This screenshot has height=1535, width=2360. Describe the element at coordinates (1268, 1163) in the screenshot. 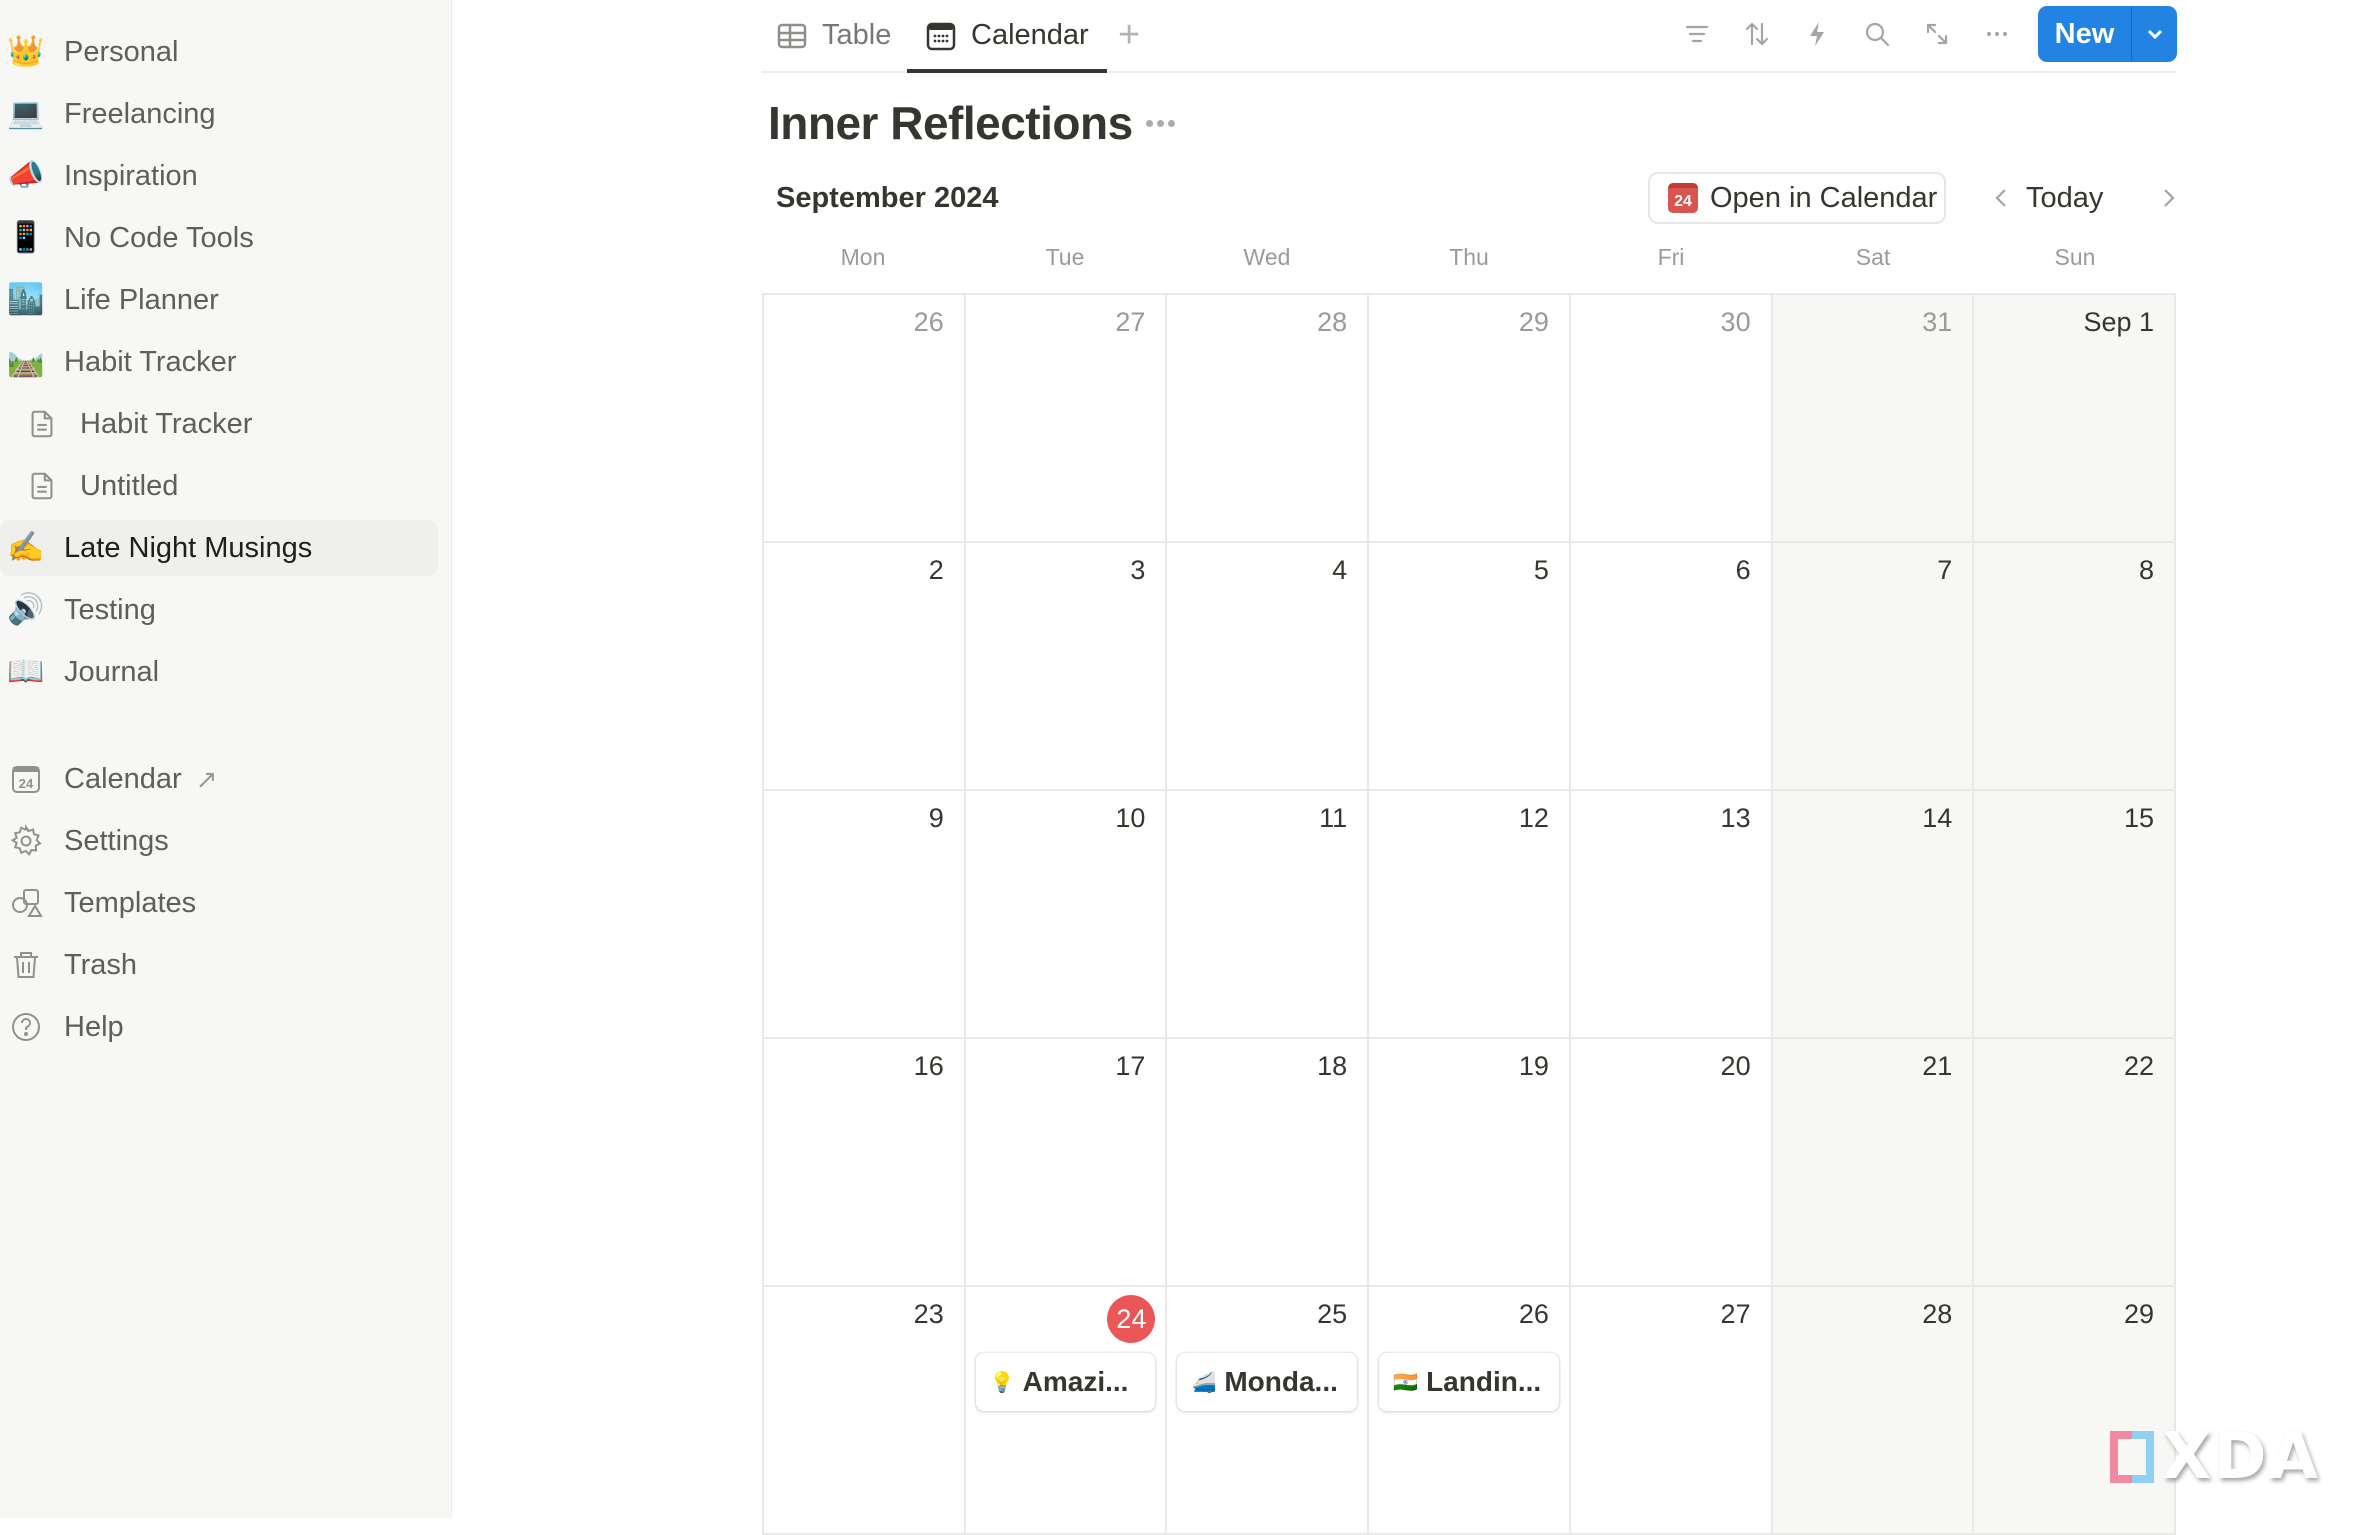

I see `calendar-day-cell: 18` at that location.